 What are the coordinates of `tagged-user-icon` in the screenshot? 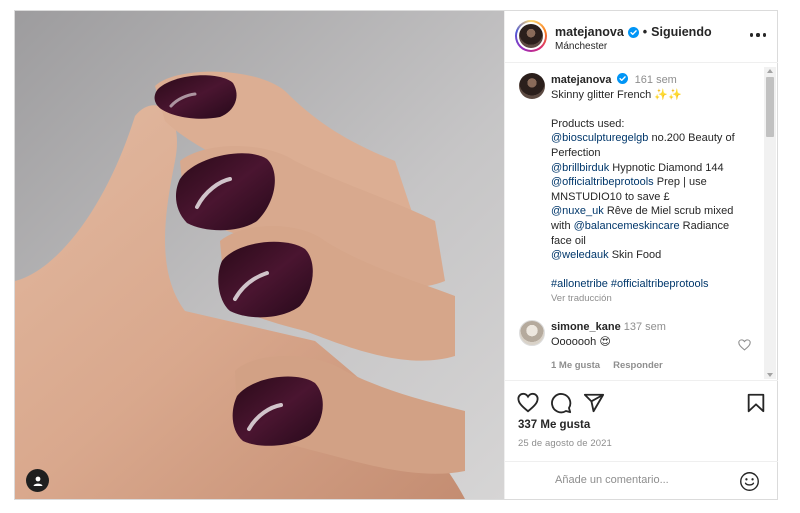 It's located at (37, 480).